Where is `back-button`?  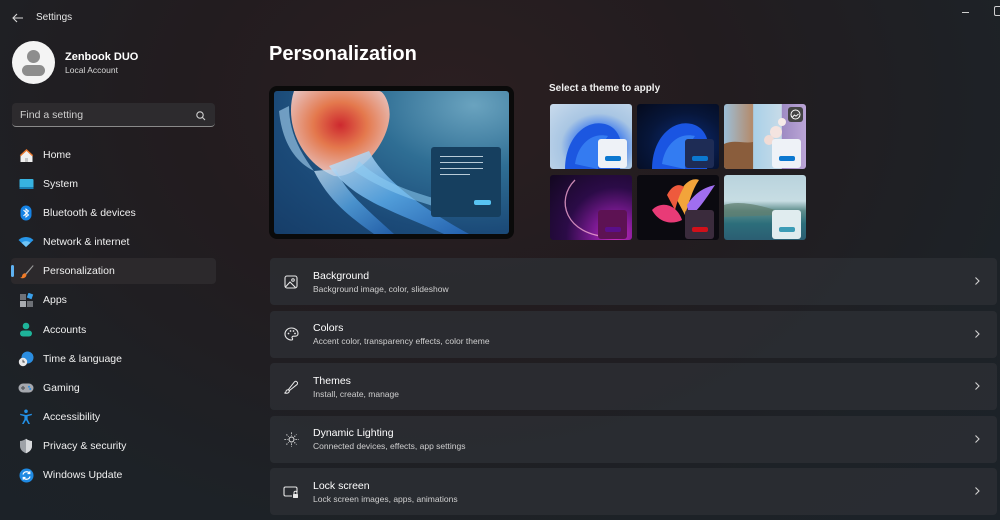
back-button is located at coordinates (18, 18).